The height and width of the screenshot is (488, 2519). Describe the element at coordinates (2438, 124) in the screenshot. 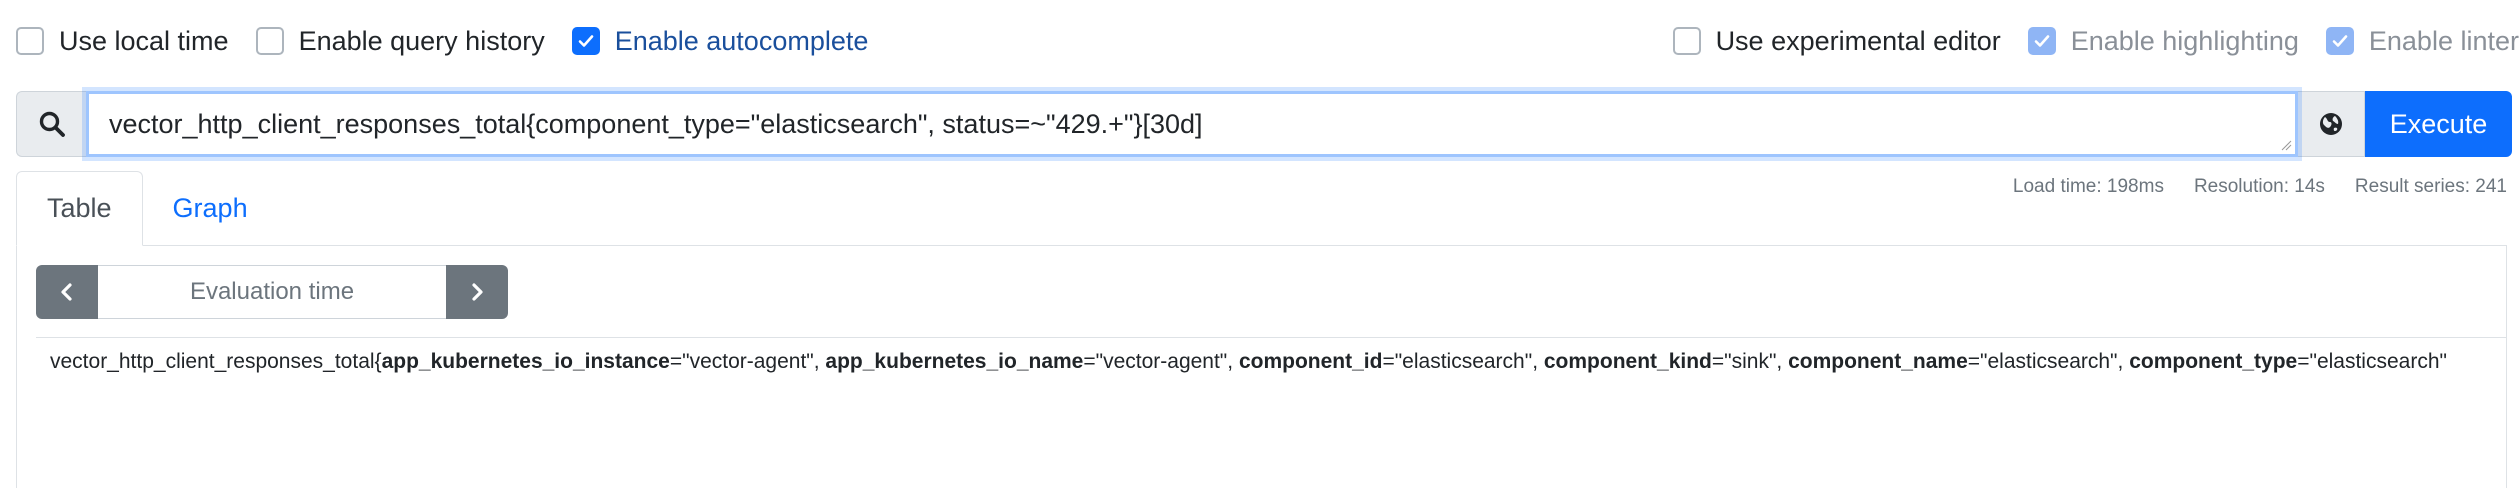

I see `execute-button: Execute` at that location.